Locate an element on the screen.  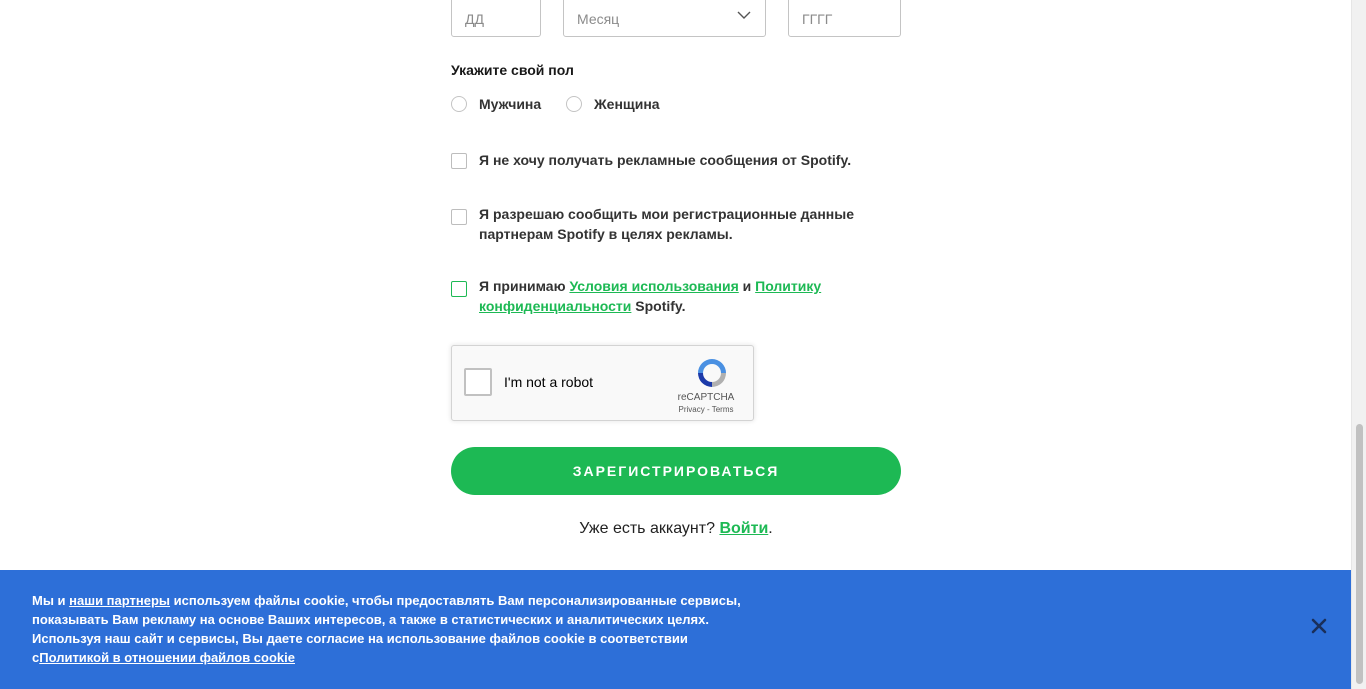
recaptcha-label: I'm not a robot is located at coordinates (549, 382).